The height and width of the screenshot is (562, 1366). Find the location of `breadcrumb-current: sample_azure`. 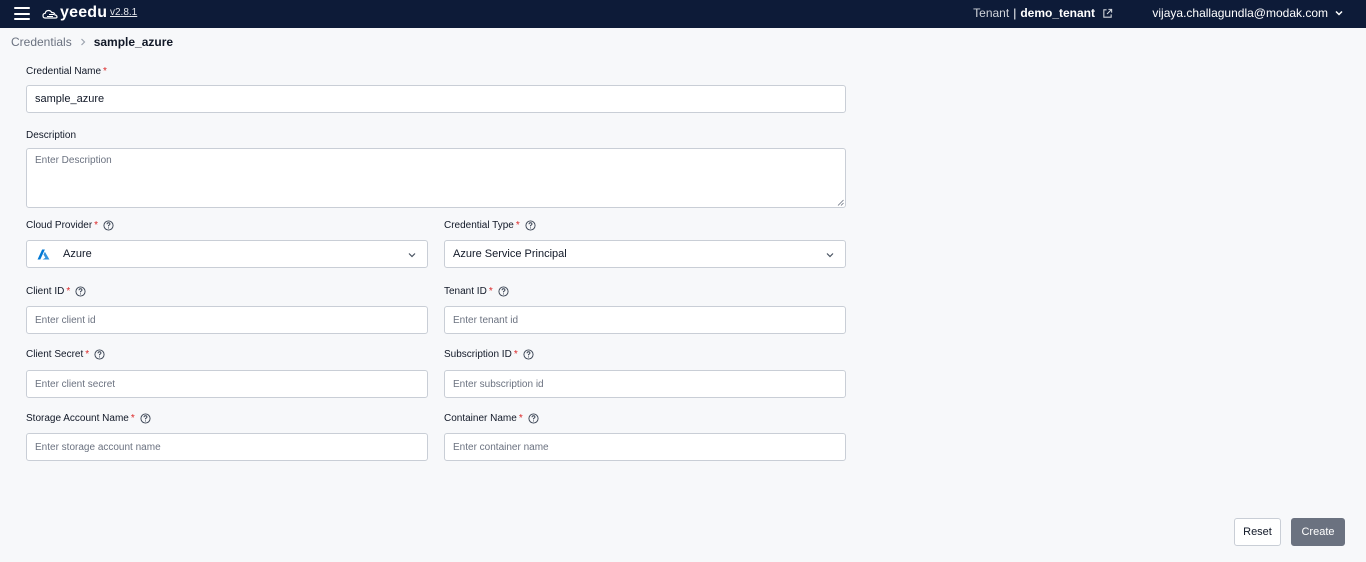

breadcrumb-current: sample_azure is located at coordinates (133, 42).